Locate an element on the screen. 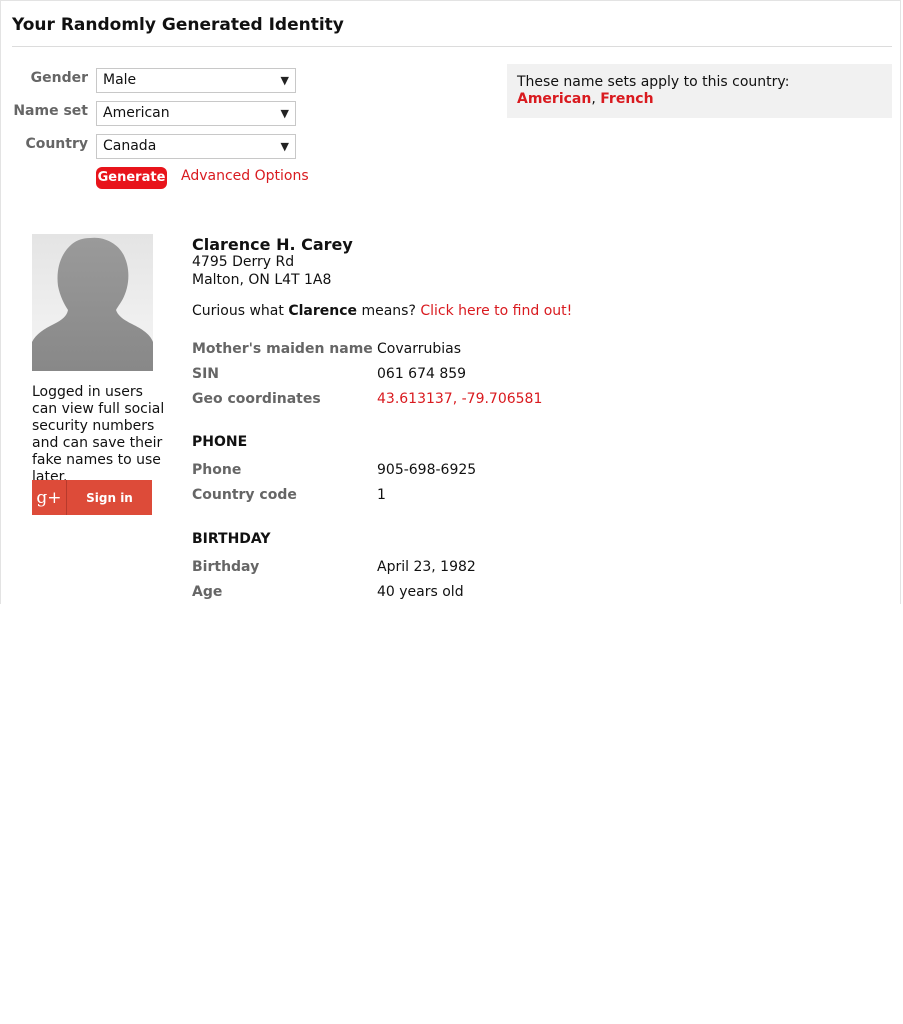  page-title: Your Randomly Generated Identity is located at coordinates (178, 25).